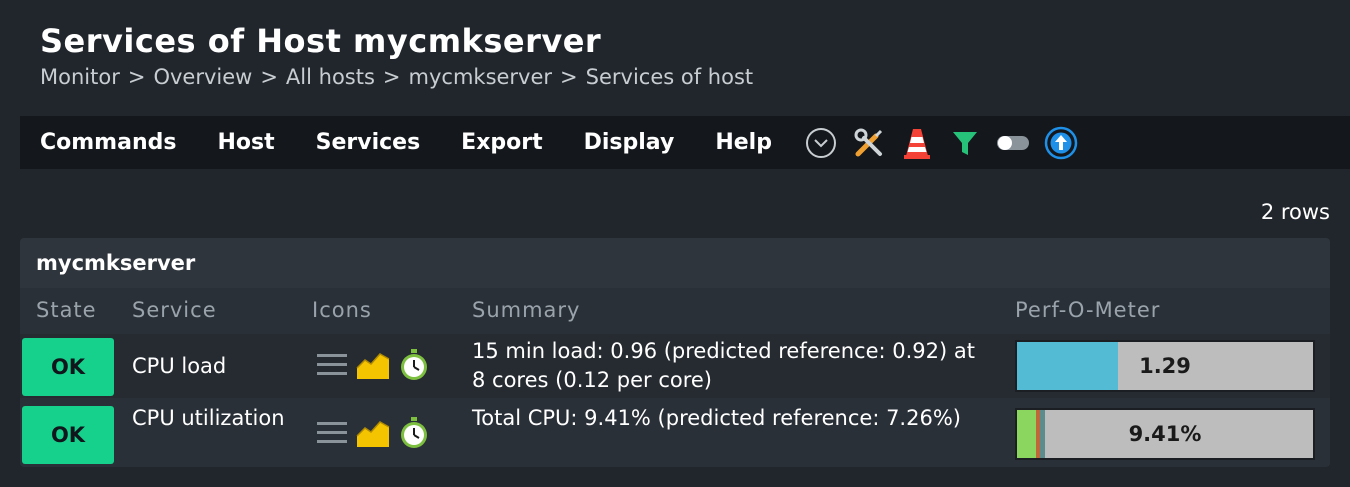  Describe the element at coordinates (675, 311) in the screenshot. I see `column-headers: State Service Icons Summary Perf-O-Meter` at that location.